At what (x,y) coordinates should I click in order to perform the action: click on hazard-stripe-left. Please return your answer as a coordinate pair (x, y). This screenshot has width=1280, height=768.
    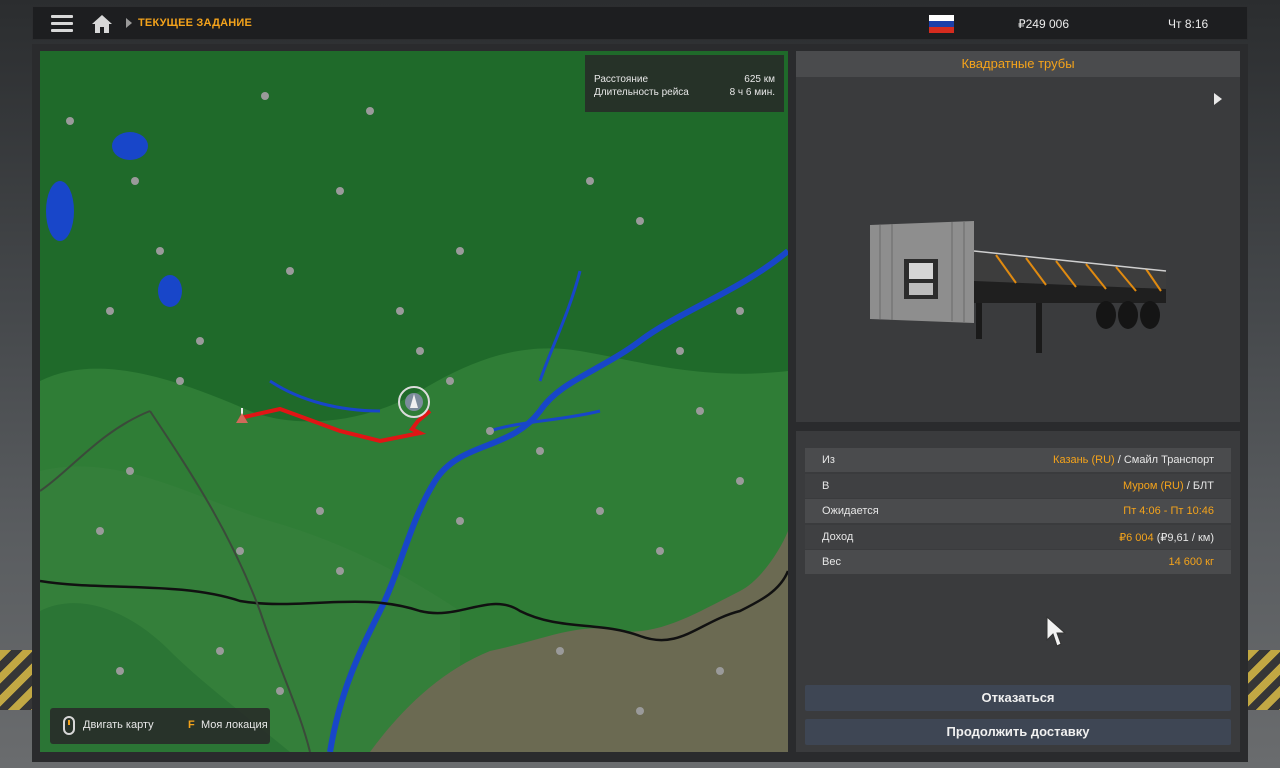
    Looking at the image, I should click on (16, 680).